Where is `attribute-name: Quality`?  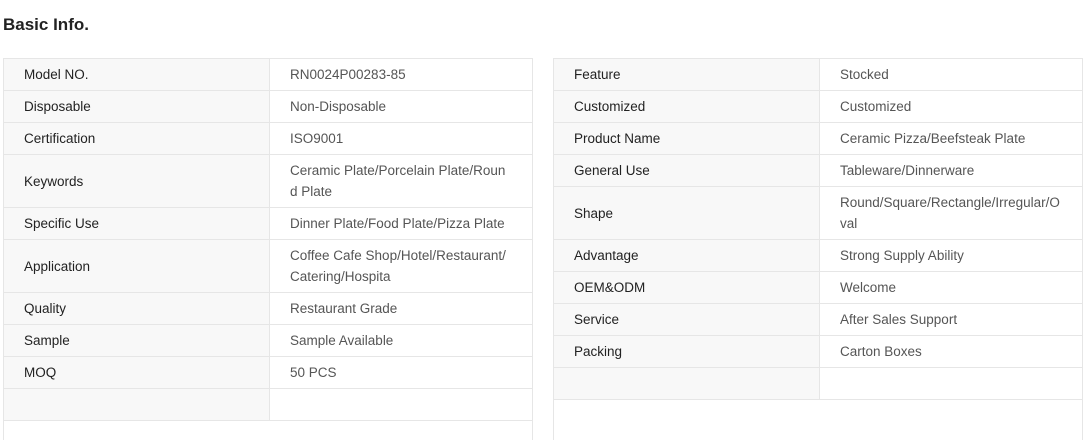
attribute-name: Quality is located at coordinates (137, 308).